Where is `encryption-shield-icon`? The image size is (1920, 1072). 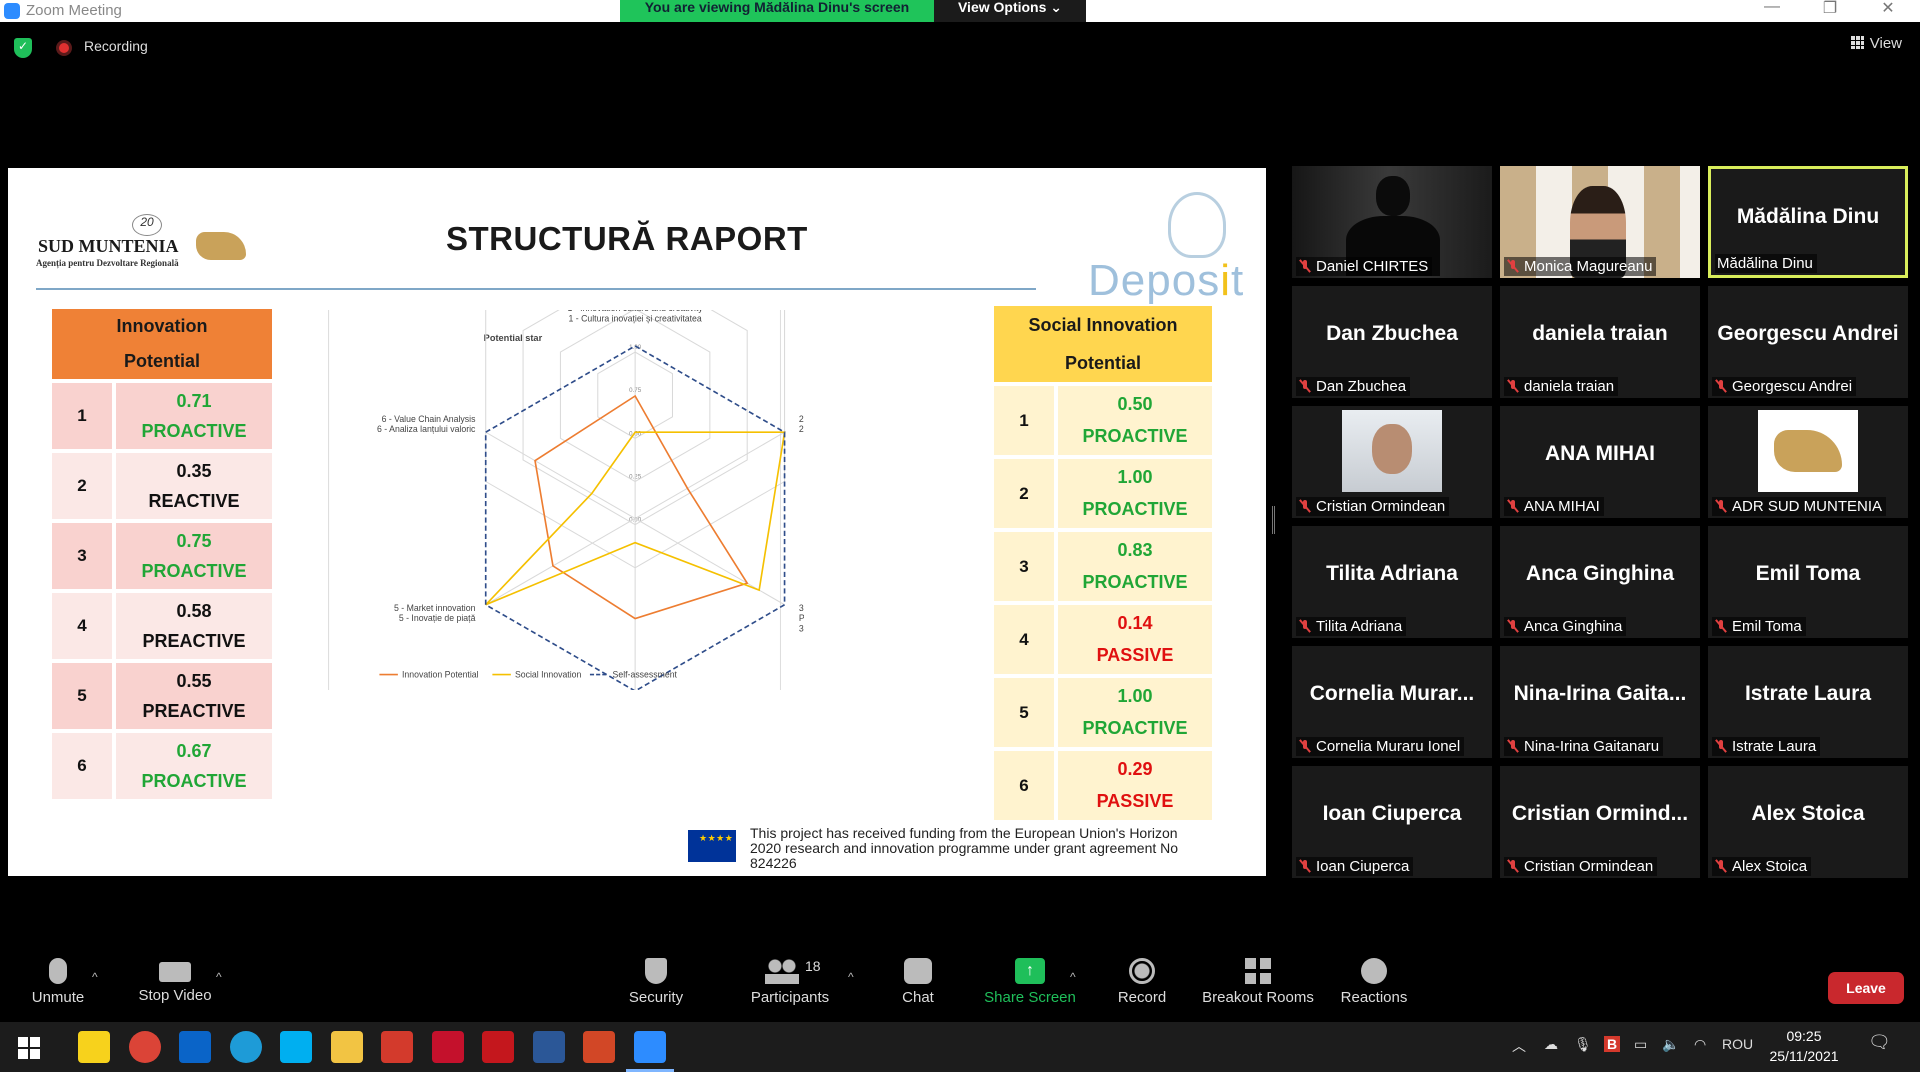 encryption-shield-icon is located at coordinates (23, 48).